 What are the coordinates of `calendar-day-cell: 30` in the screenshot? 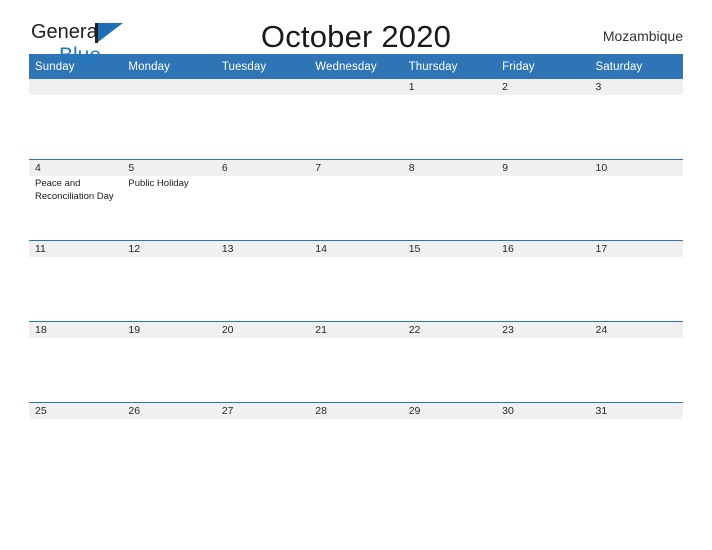 It's located at (543, 442).